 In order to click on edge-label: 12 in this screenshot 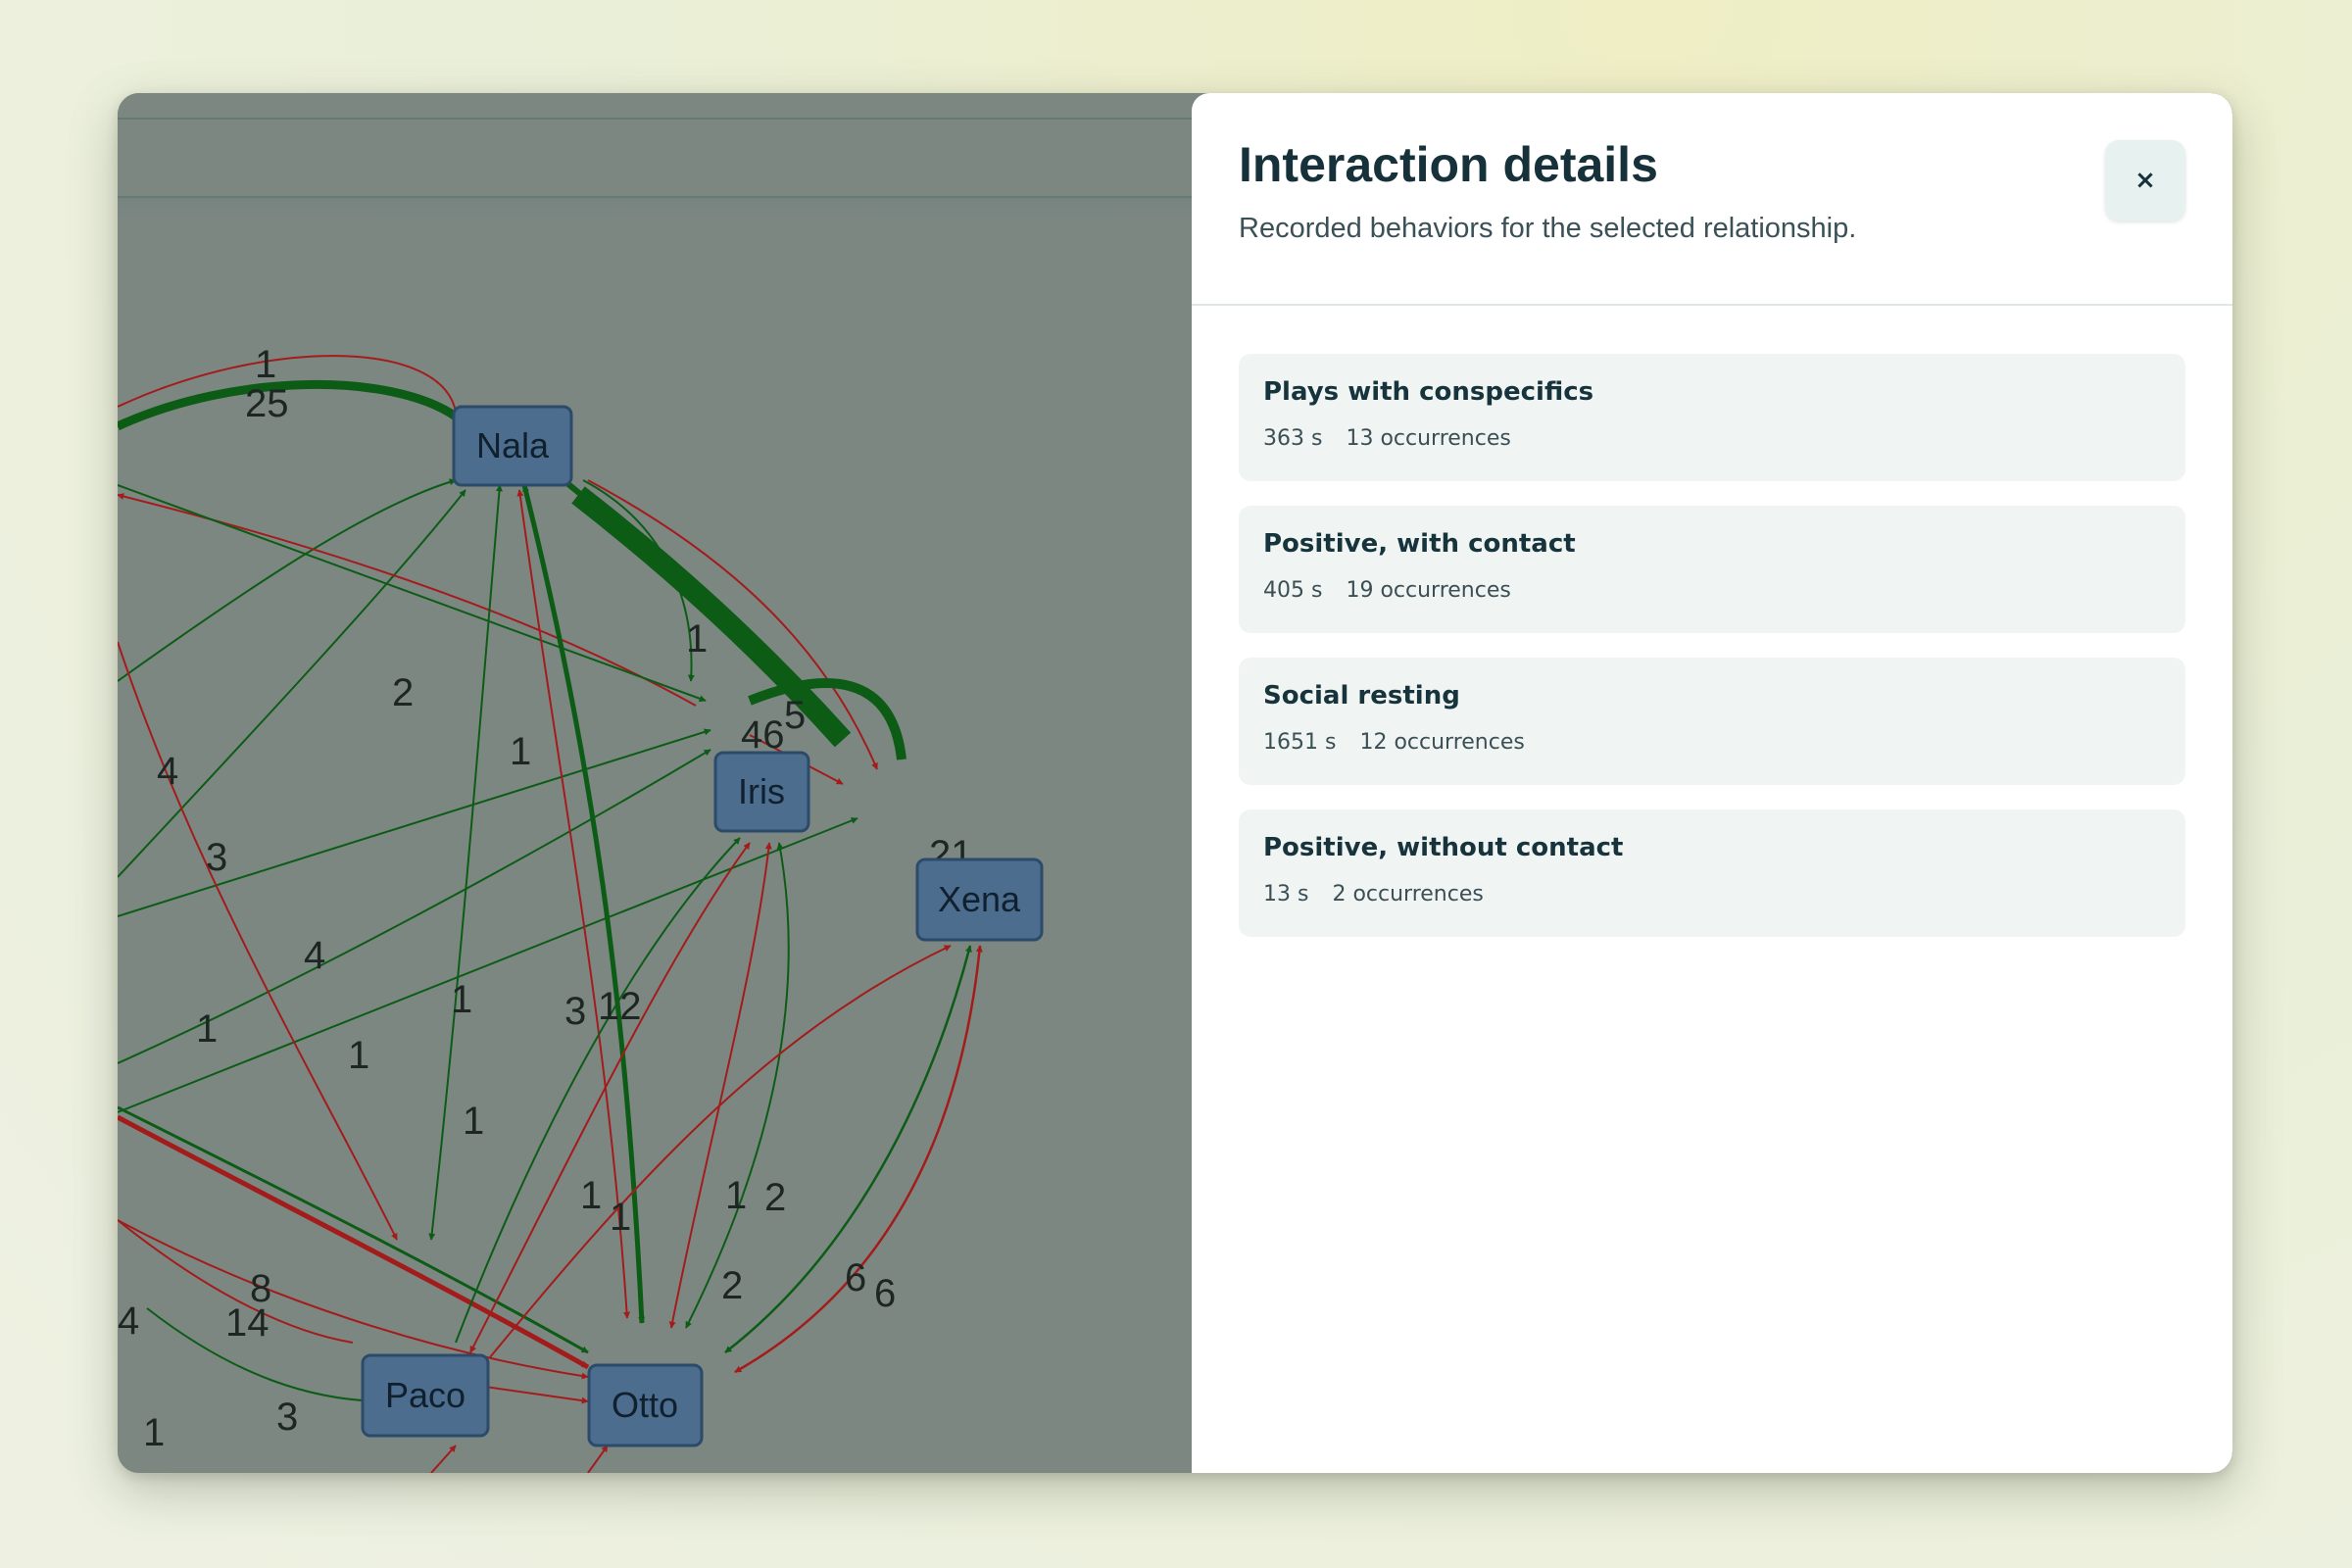, I will do `click(620, 1006)`.